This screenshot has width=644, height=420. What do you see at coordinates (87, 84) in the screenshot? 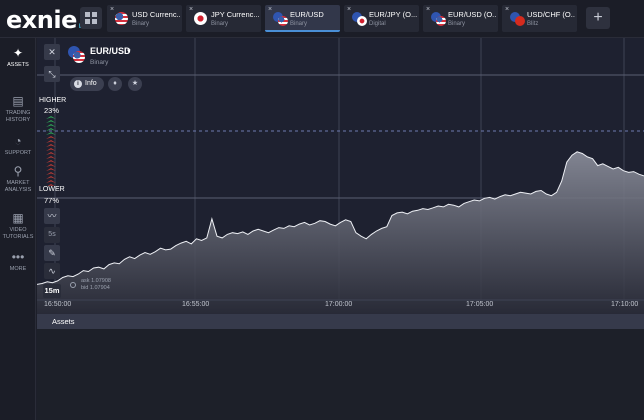
I see `info-button: i Info` at bounding box center [87, 84].